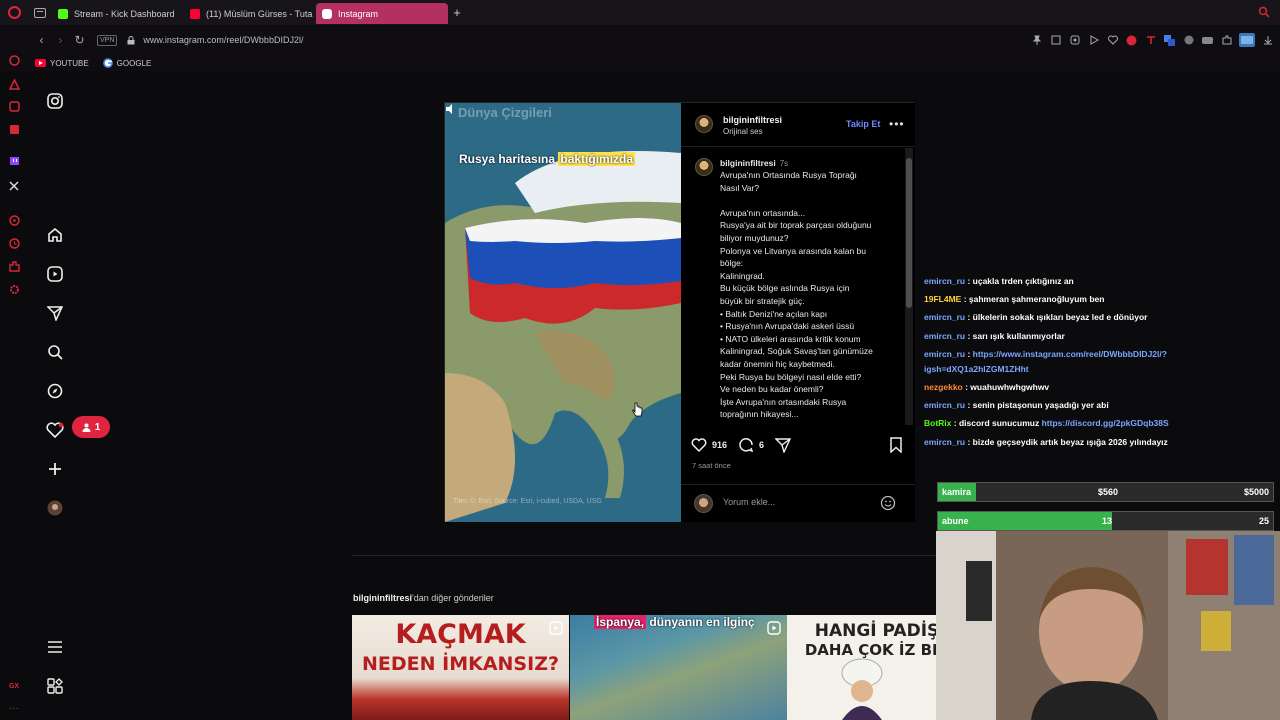 The image size is (1280, 720). What do you see at coordinates (55, 313) in the screenshot?
I see `direct-messages-icon` at bounding box center [55, 313].